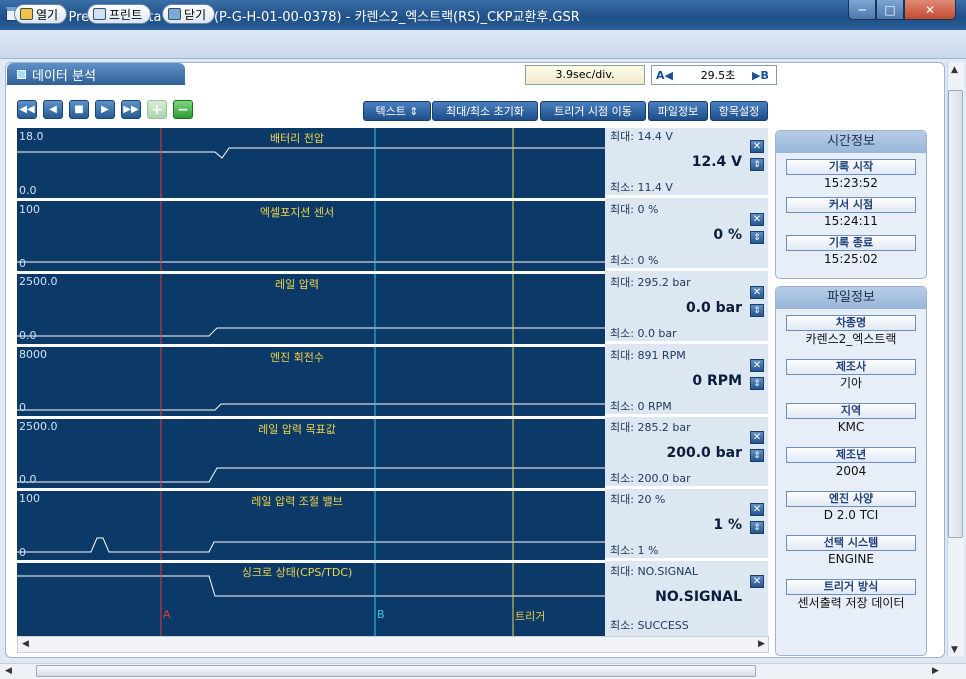 This screenshot has height=679, width=966. Describe the element at coordinates (686, 163) in the screenshot. I see `value-row-battery: 최대: 14.4 V ✕ 12.4 V ⇕ 최소: 11.4 V` at that location.